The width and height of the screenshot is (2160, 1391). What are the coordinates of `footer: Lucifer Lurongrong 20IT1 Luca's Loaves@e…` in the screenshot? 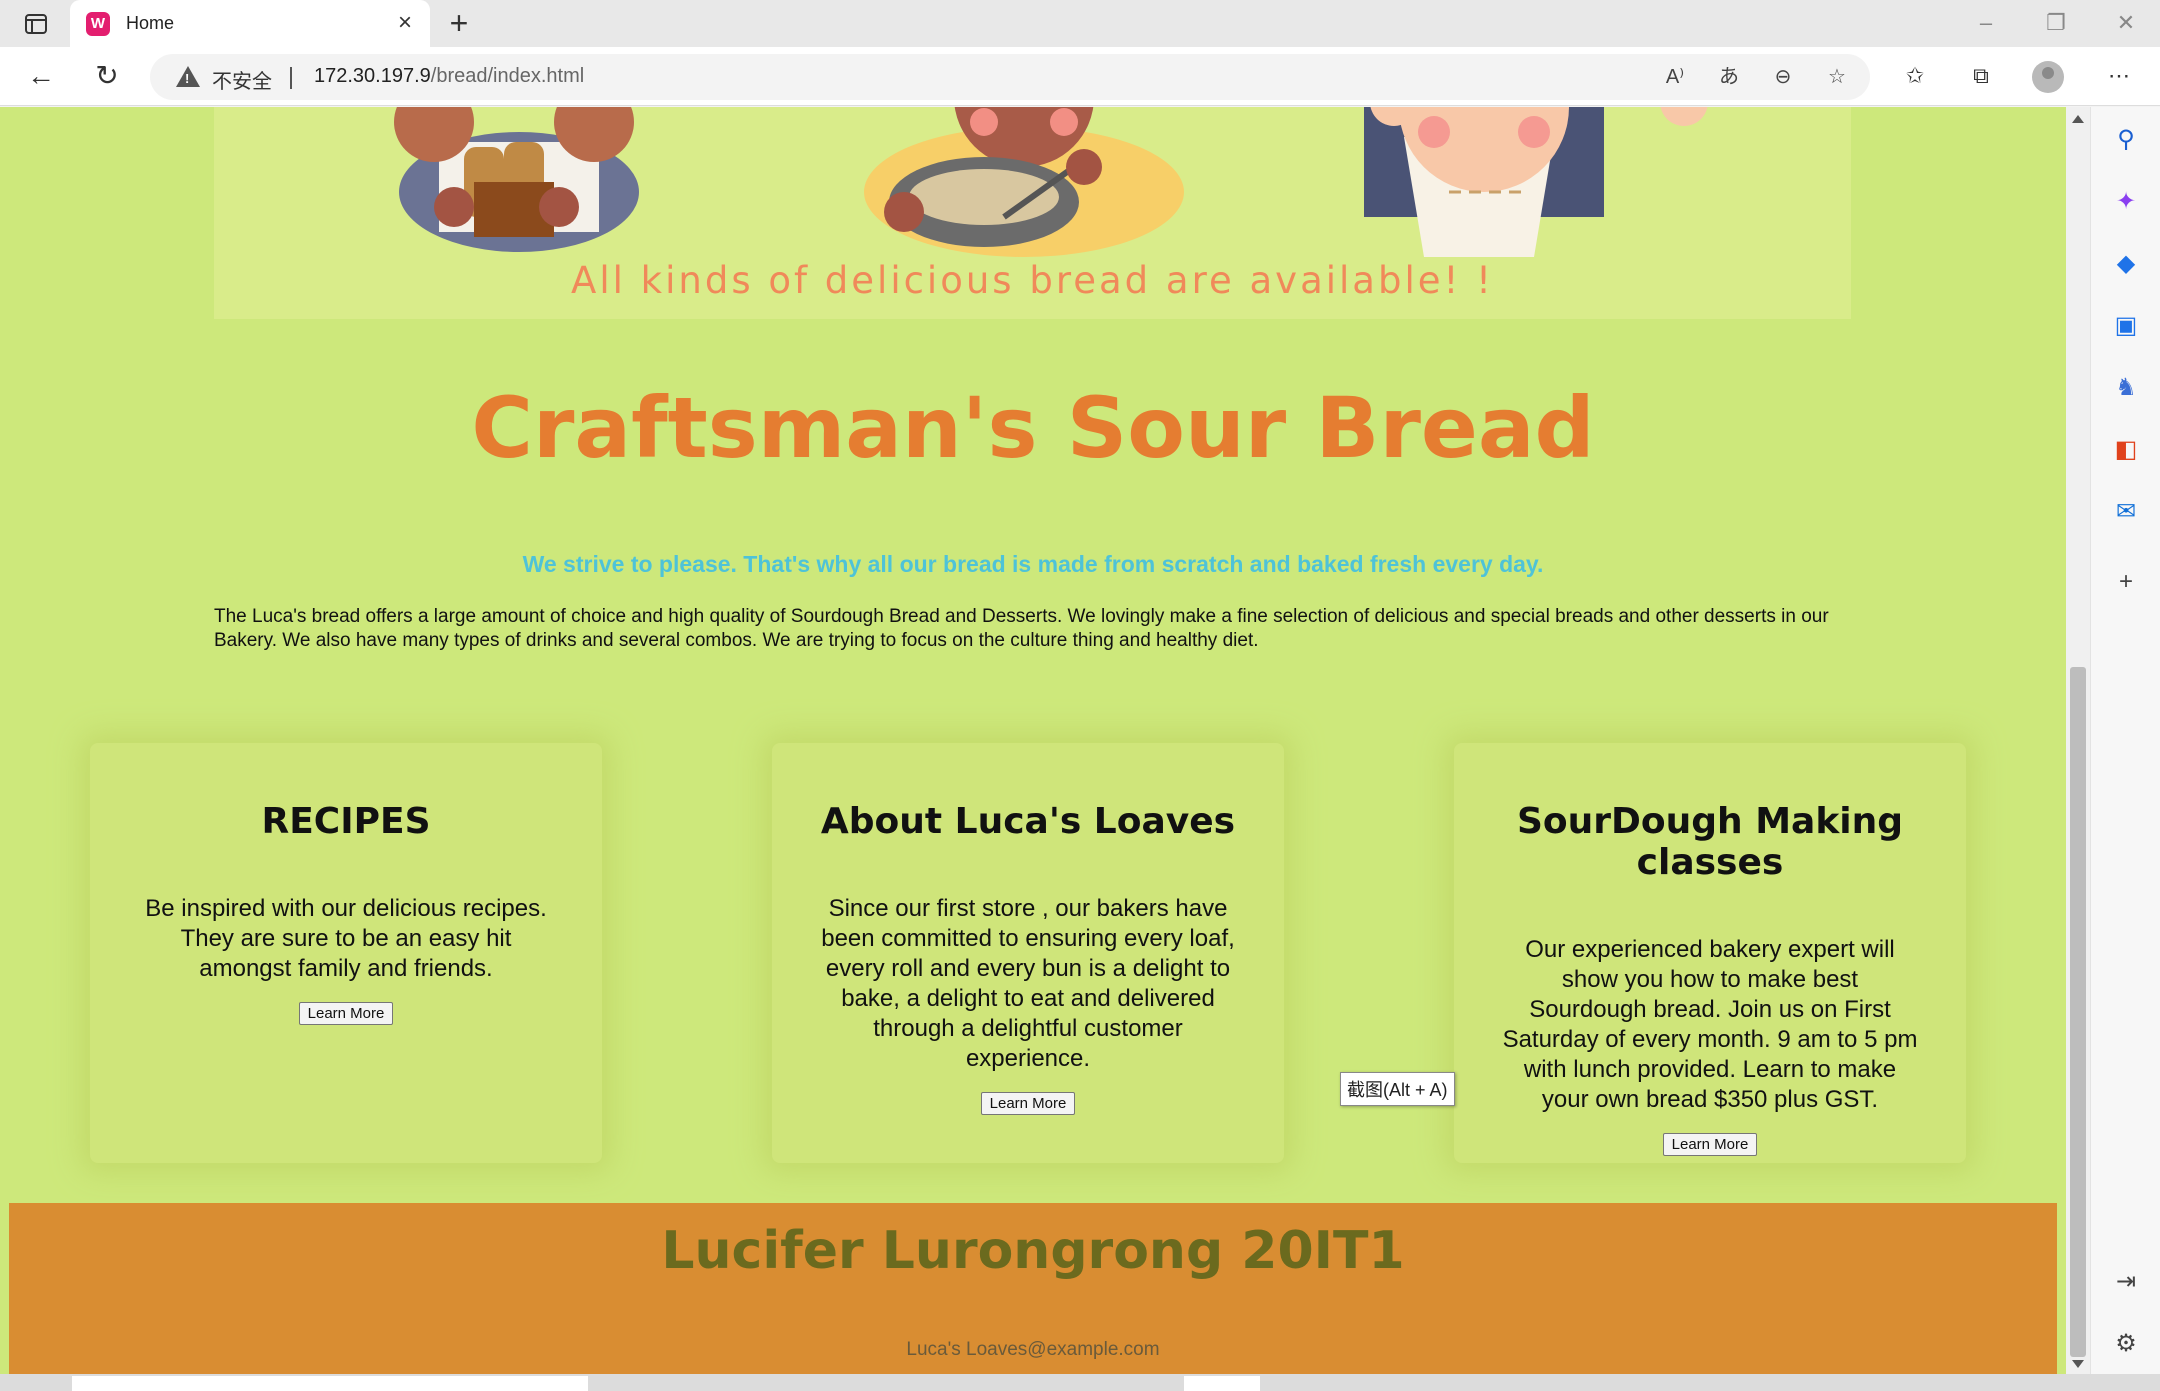 It's located at (1033, 1288).